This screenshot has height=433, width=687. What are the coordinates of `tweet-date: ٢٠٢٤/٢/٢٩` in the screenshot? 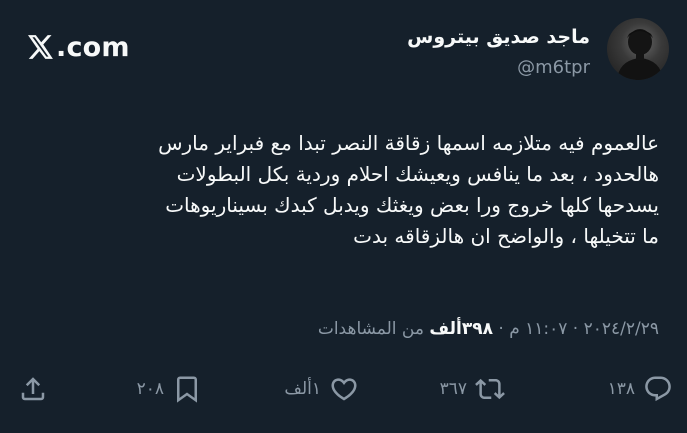 It's located at (621, 329).